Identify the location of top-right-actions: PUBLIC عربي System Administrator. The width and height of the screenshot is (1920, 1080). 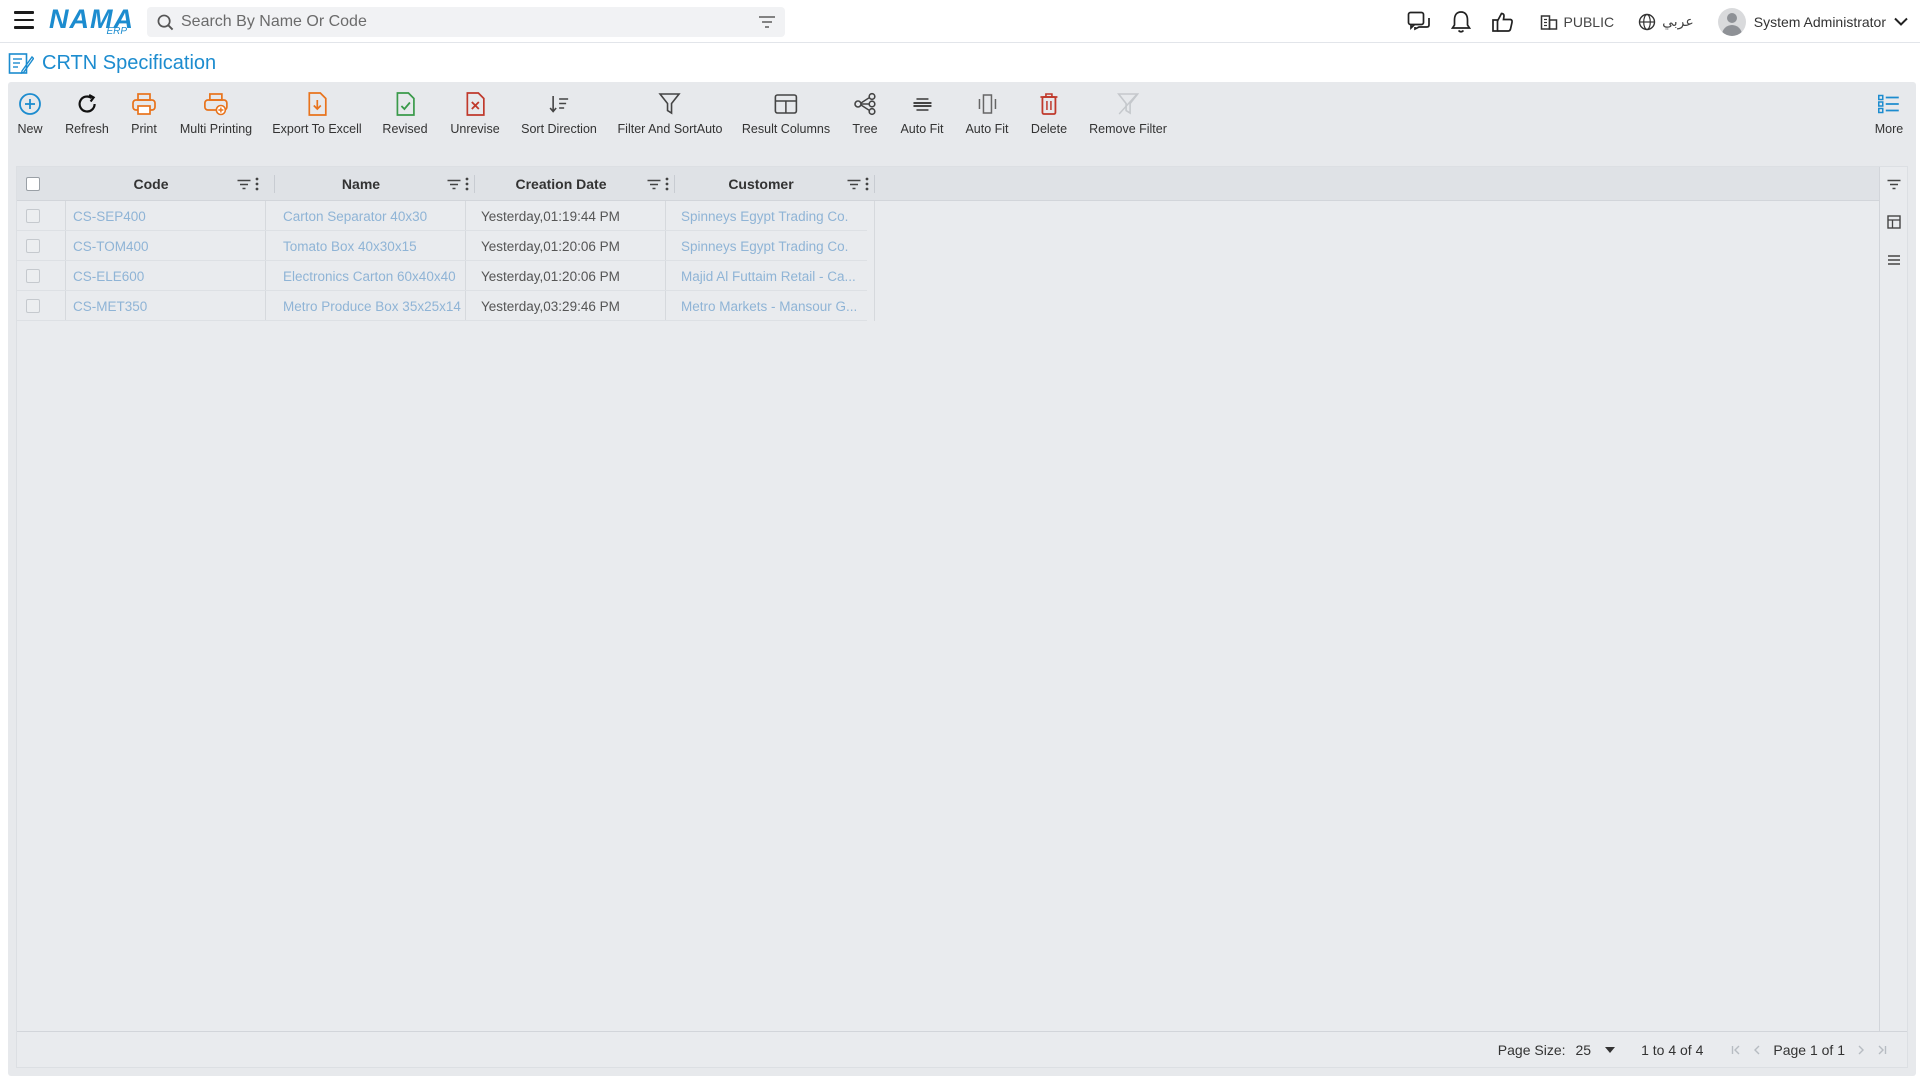
(1655, 21).